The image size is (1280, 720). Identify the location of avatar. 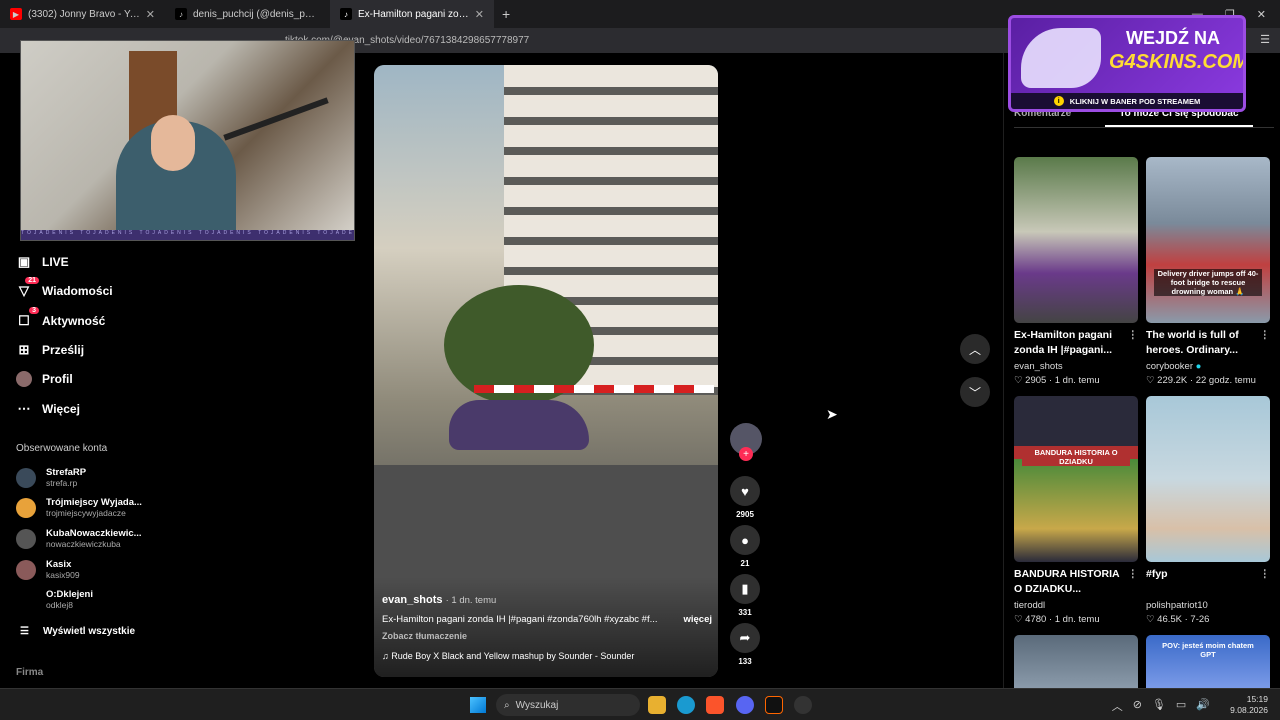
(26, 569).